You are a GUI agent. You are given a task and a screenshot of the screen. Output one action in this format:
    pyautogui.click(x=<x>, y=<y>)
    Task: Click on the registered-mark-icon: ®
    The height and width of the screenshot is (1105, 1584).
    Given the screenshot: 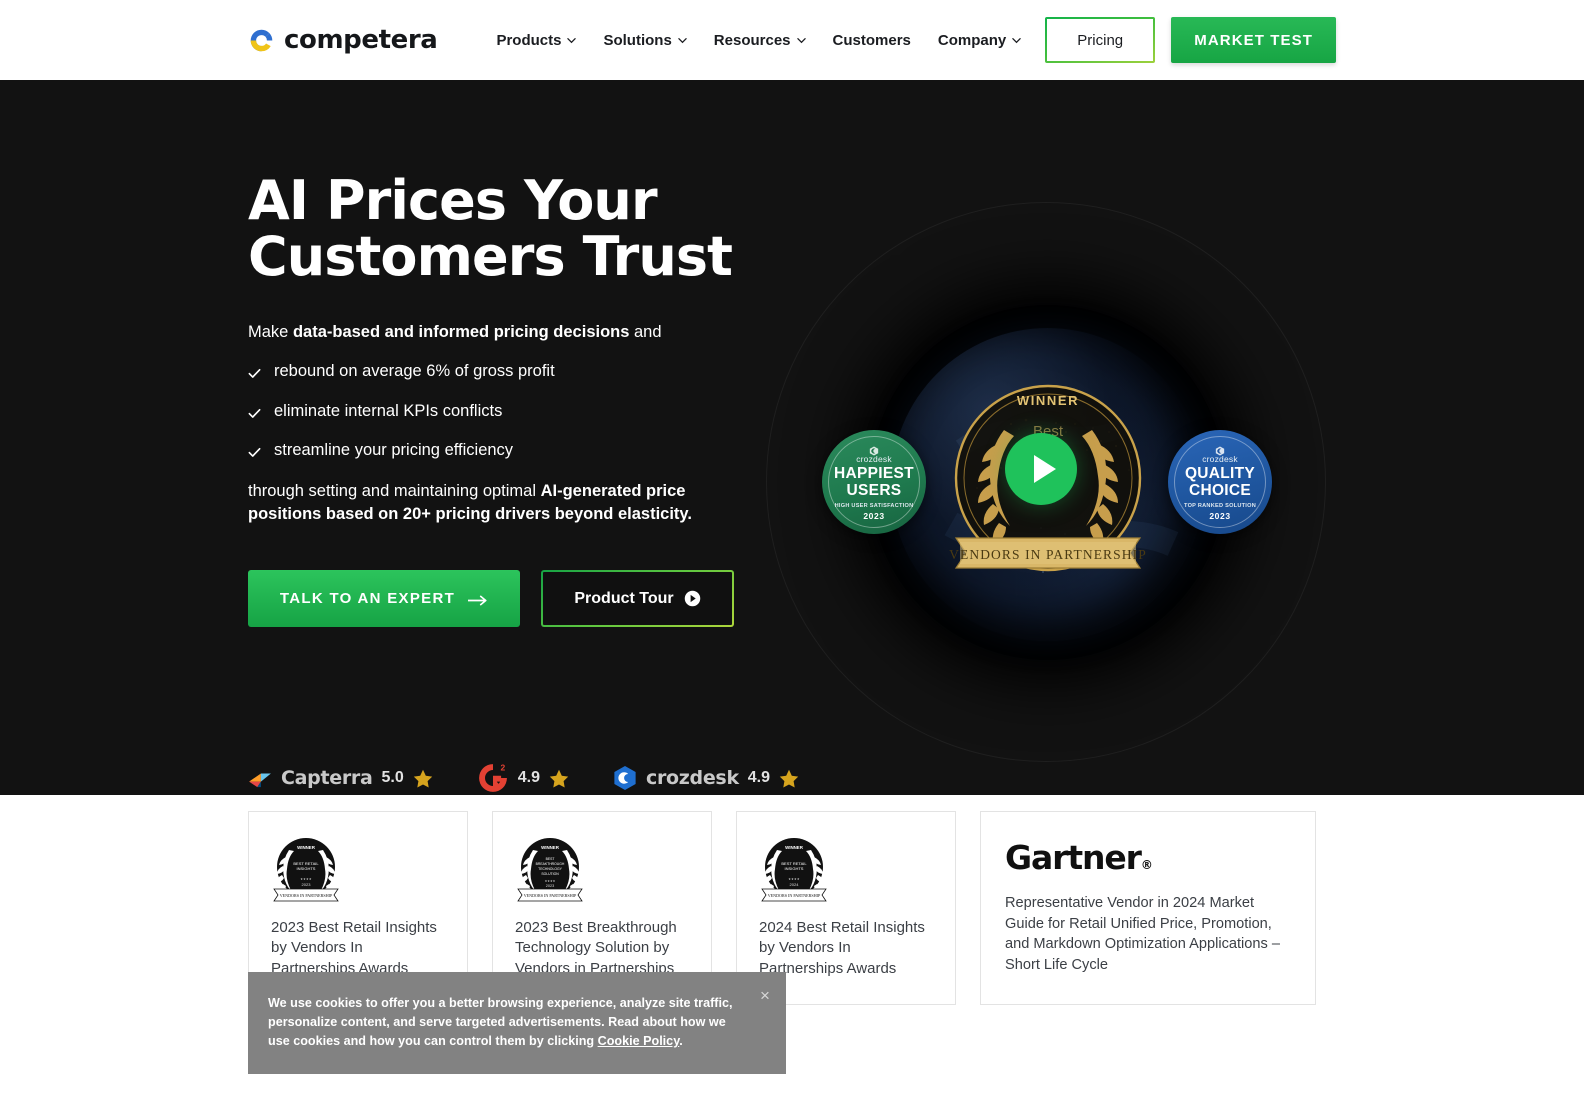 What is the action you would take?
    pyautogui.click(x=1146, y=865)
    